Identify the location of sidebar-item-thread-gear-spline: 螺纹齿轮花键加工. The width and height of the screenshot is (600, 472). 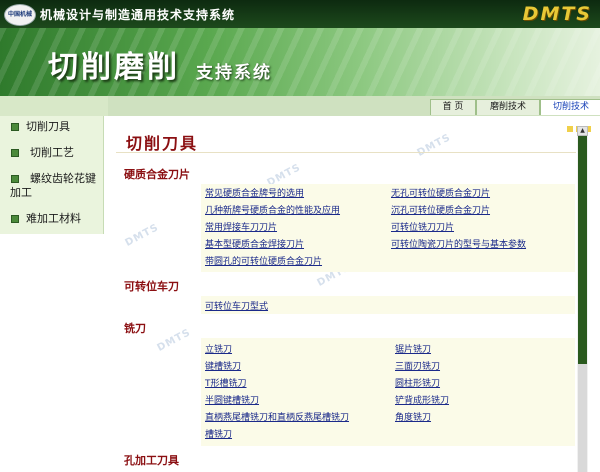
(51, 187).